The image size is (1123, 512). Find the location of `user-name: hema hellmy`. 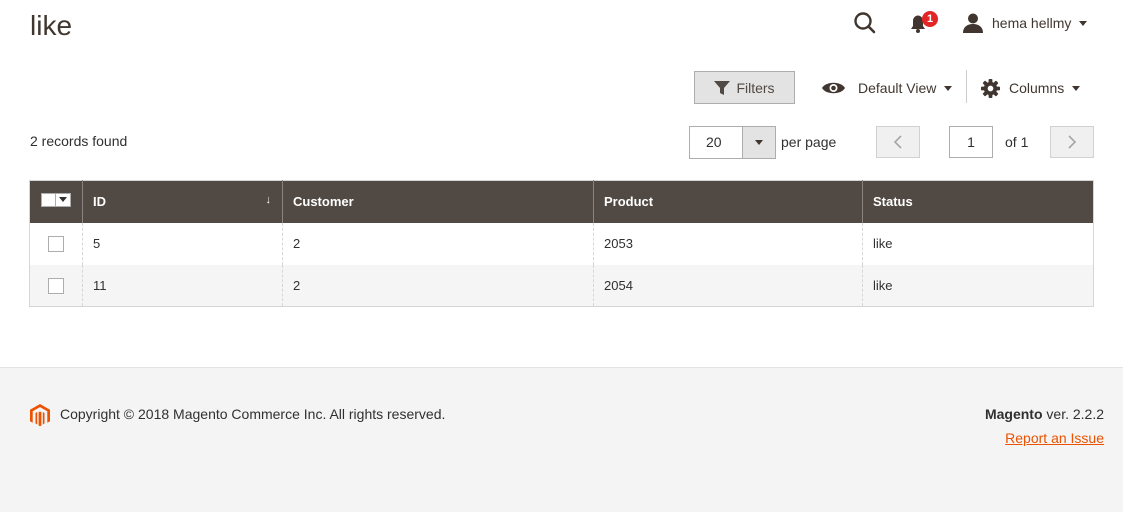

user-name: hema hellmy is located at coordinates (1032, 23).